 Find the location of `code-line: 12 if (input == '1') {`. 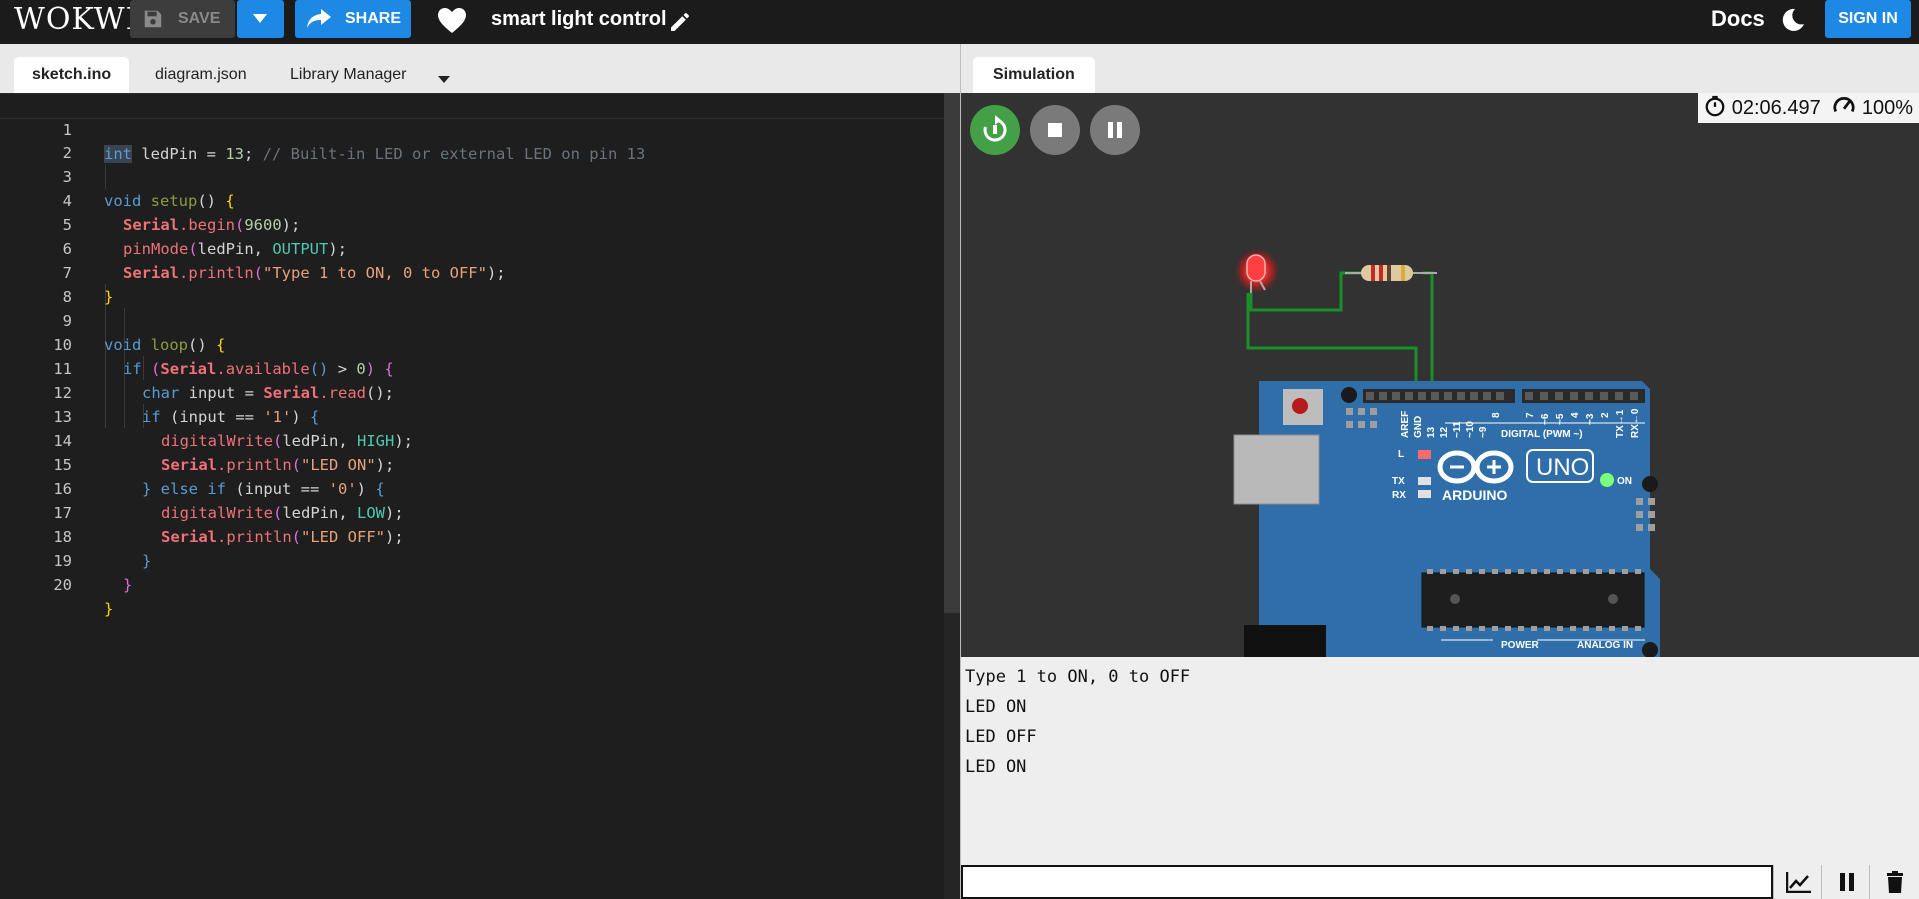

code-line: 12 if (input == '1') { is located at coordinates (472, 391).